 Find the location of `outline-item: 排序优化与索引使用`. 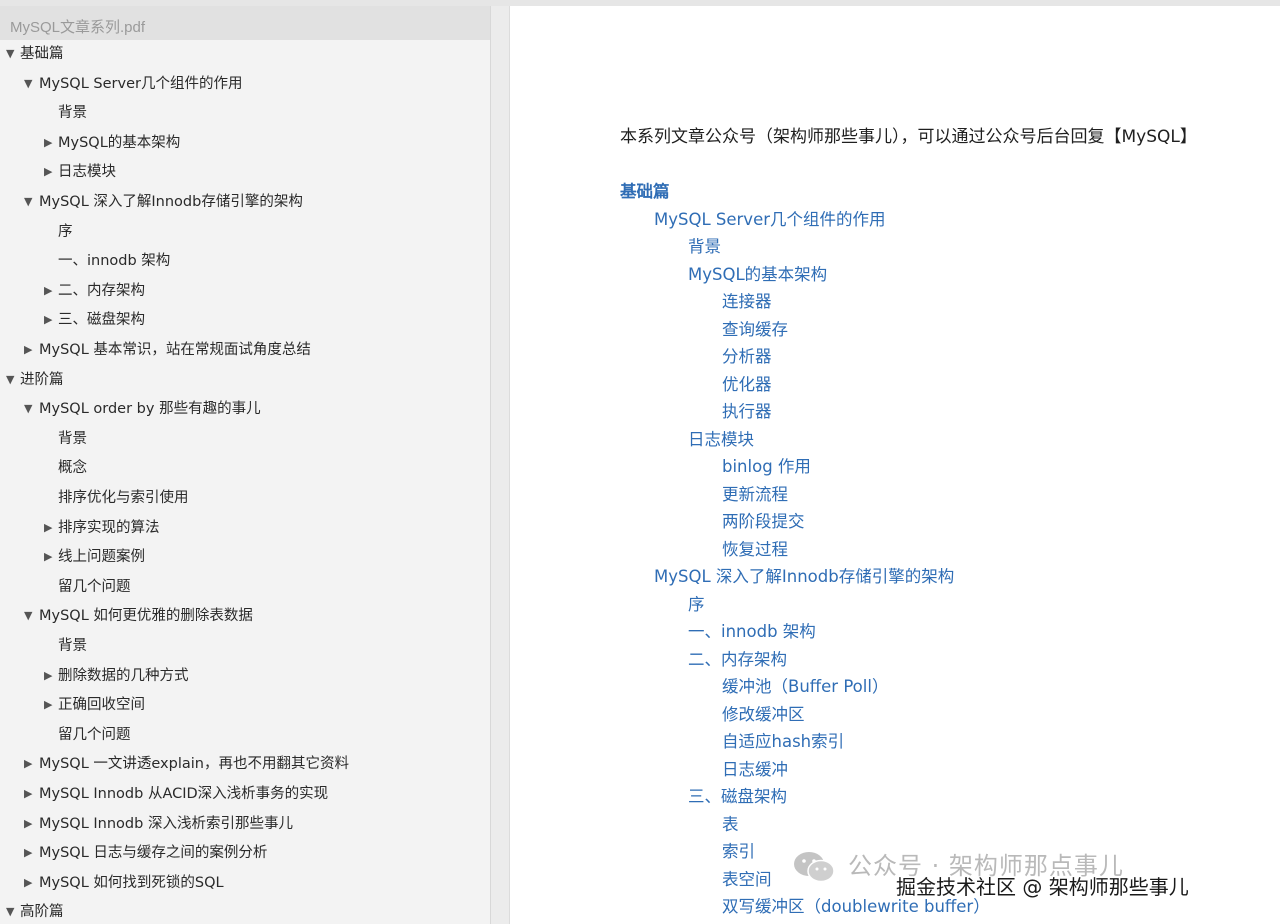

outline-item: 排序优化与索引使用 is located at coordinates (116, 498).